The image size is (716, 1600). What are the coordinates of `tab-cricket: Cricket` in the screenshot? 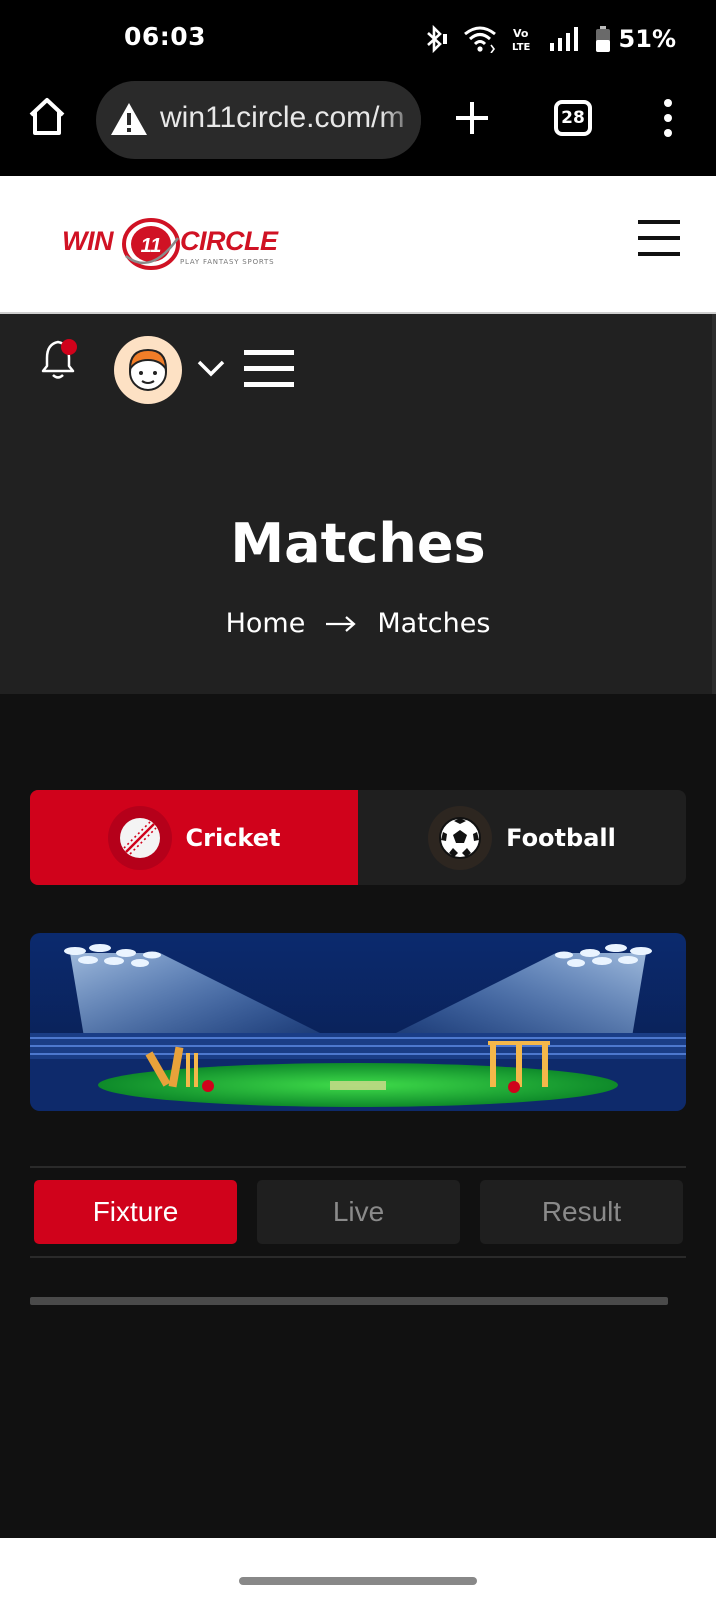 It's located at (194, 837).